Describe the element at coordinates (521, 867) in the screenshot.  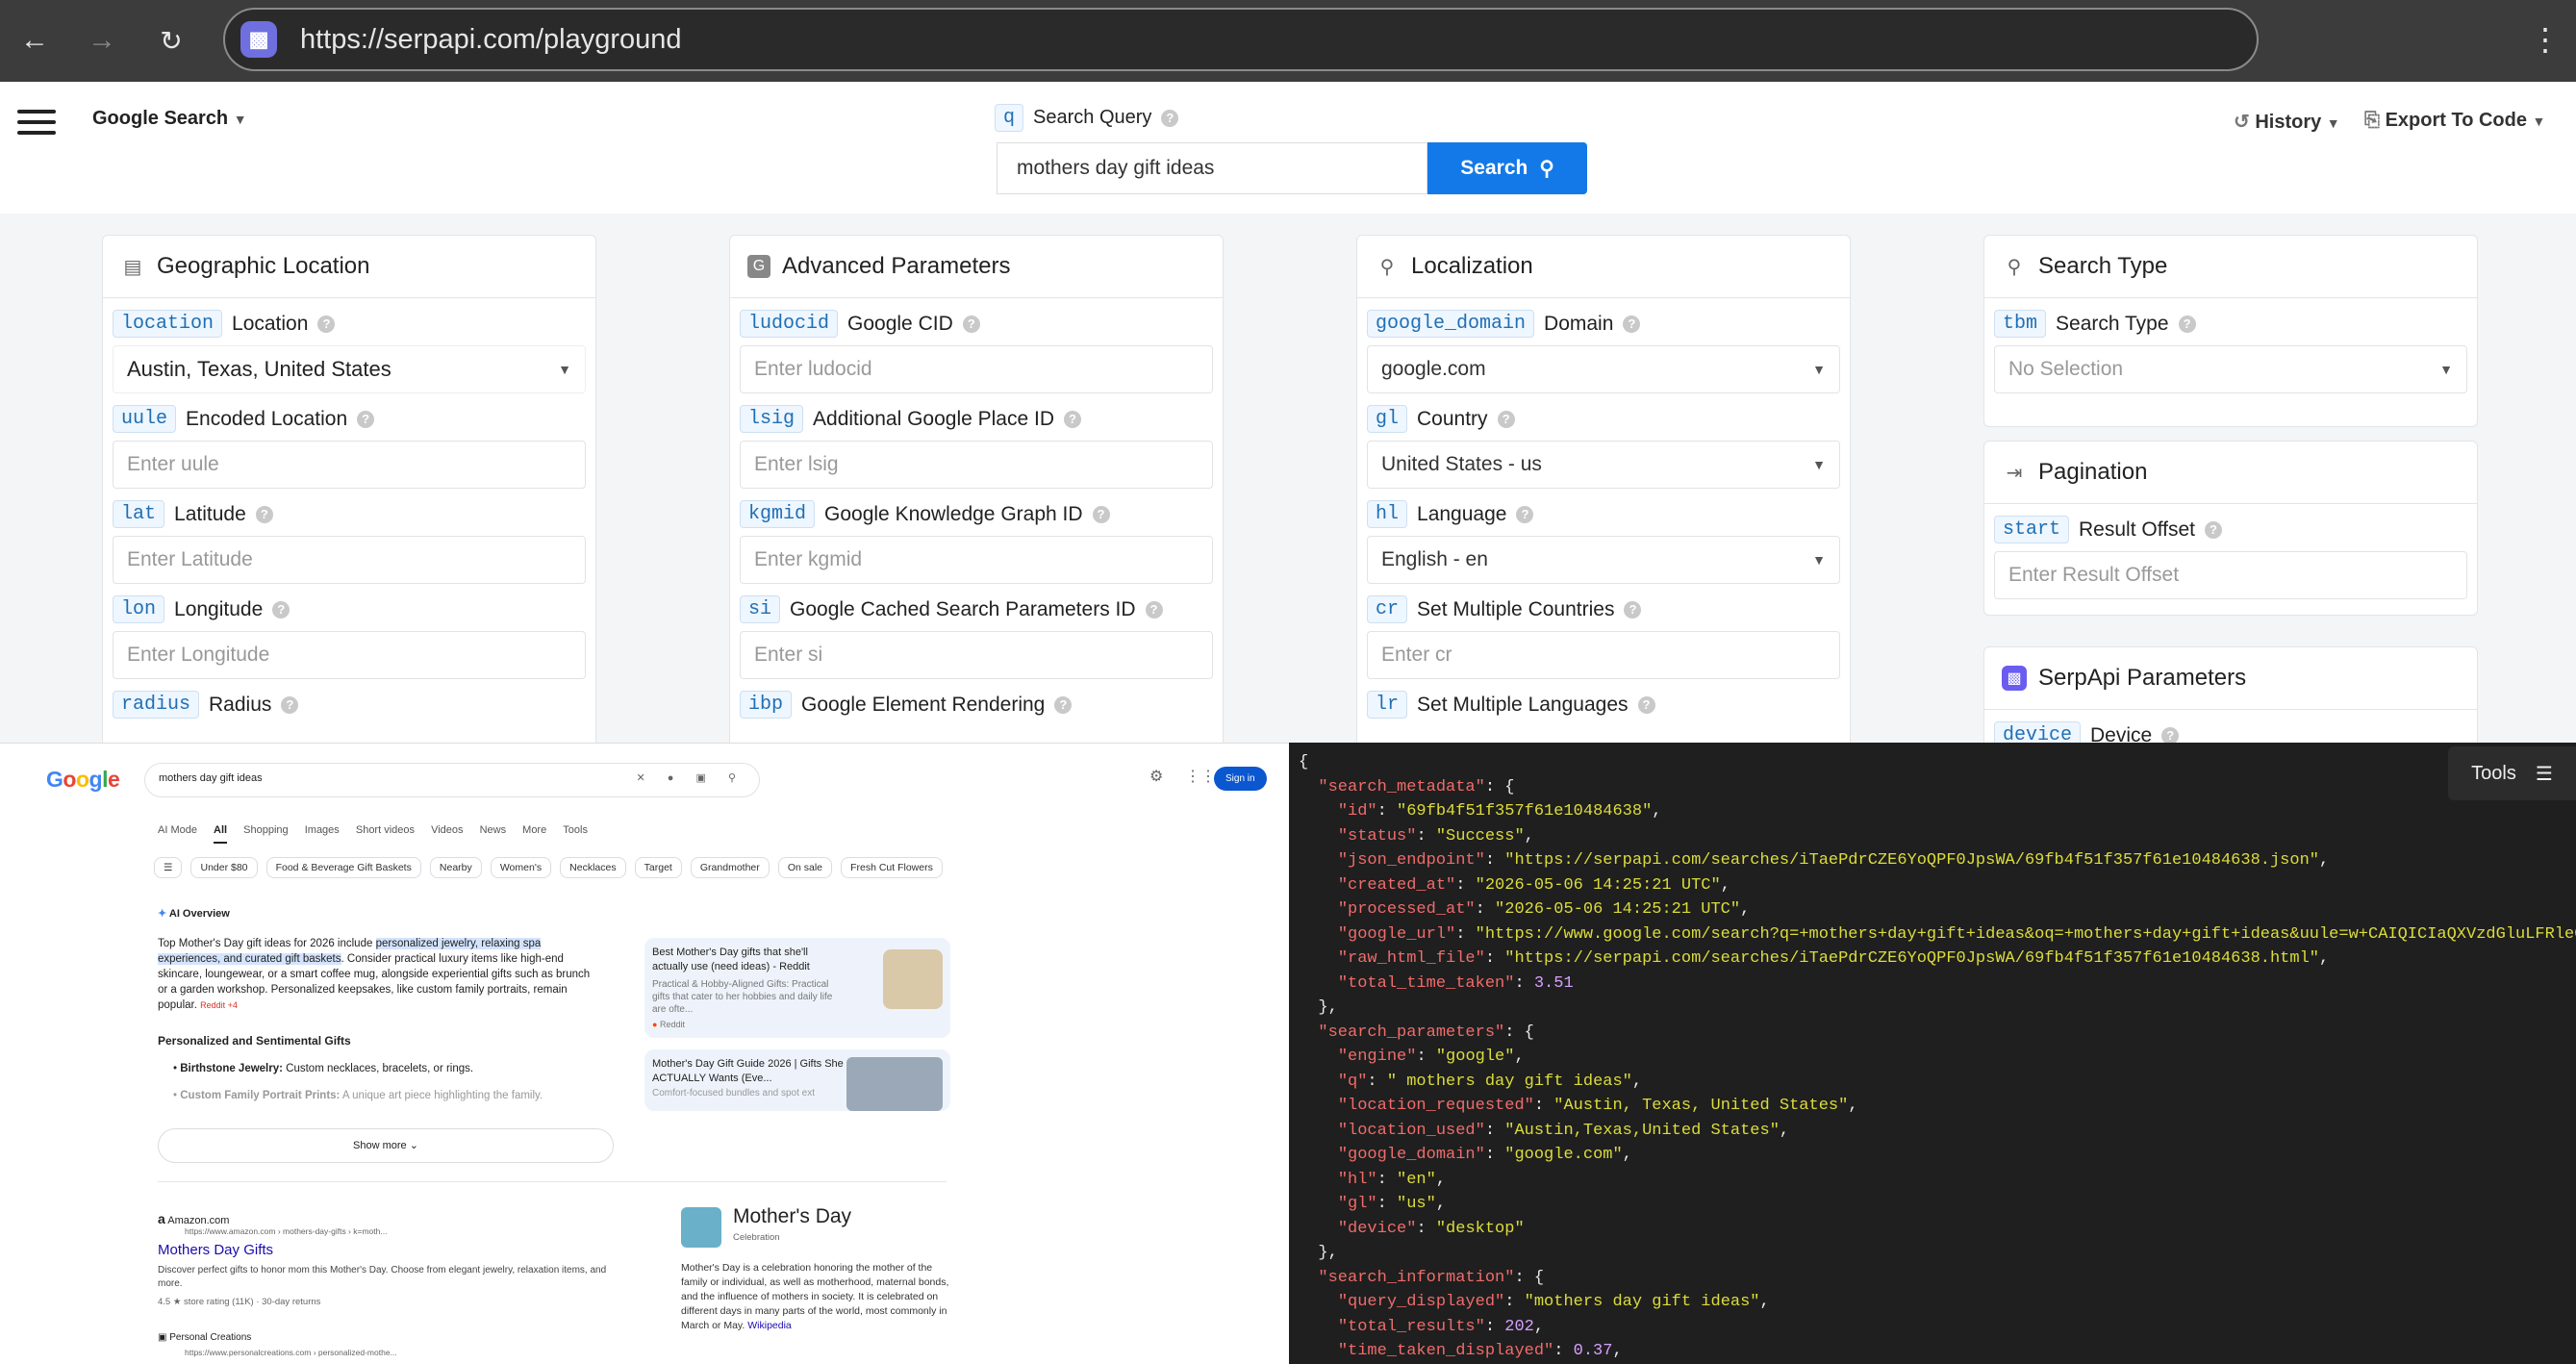
I see `filter-chip: Women's` at that location.